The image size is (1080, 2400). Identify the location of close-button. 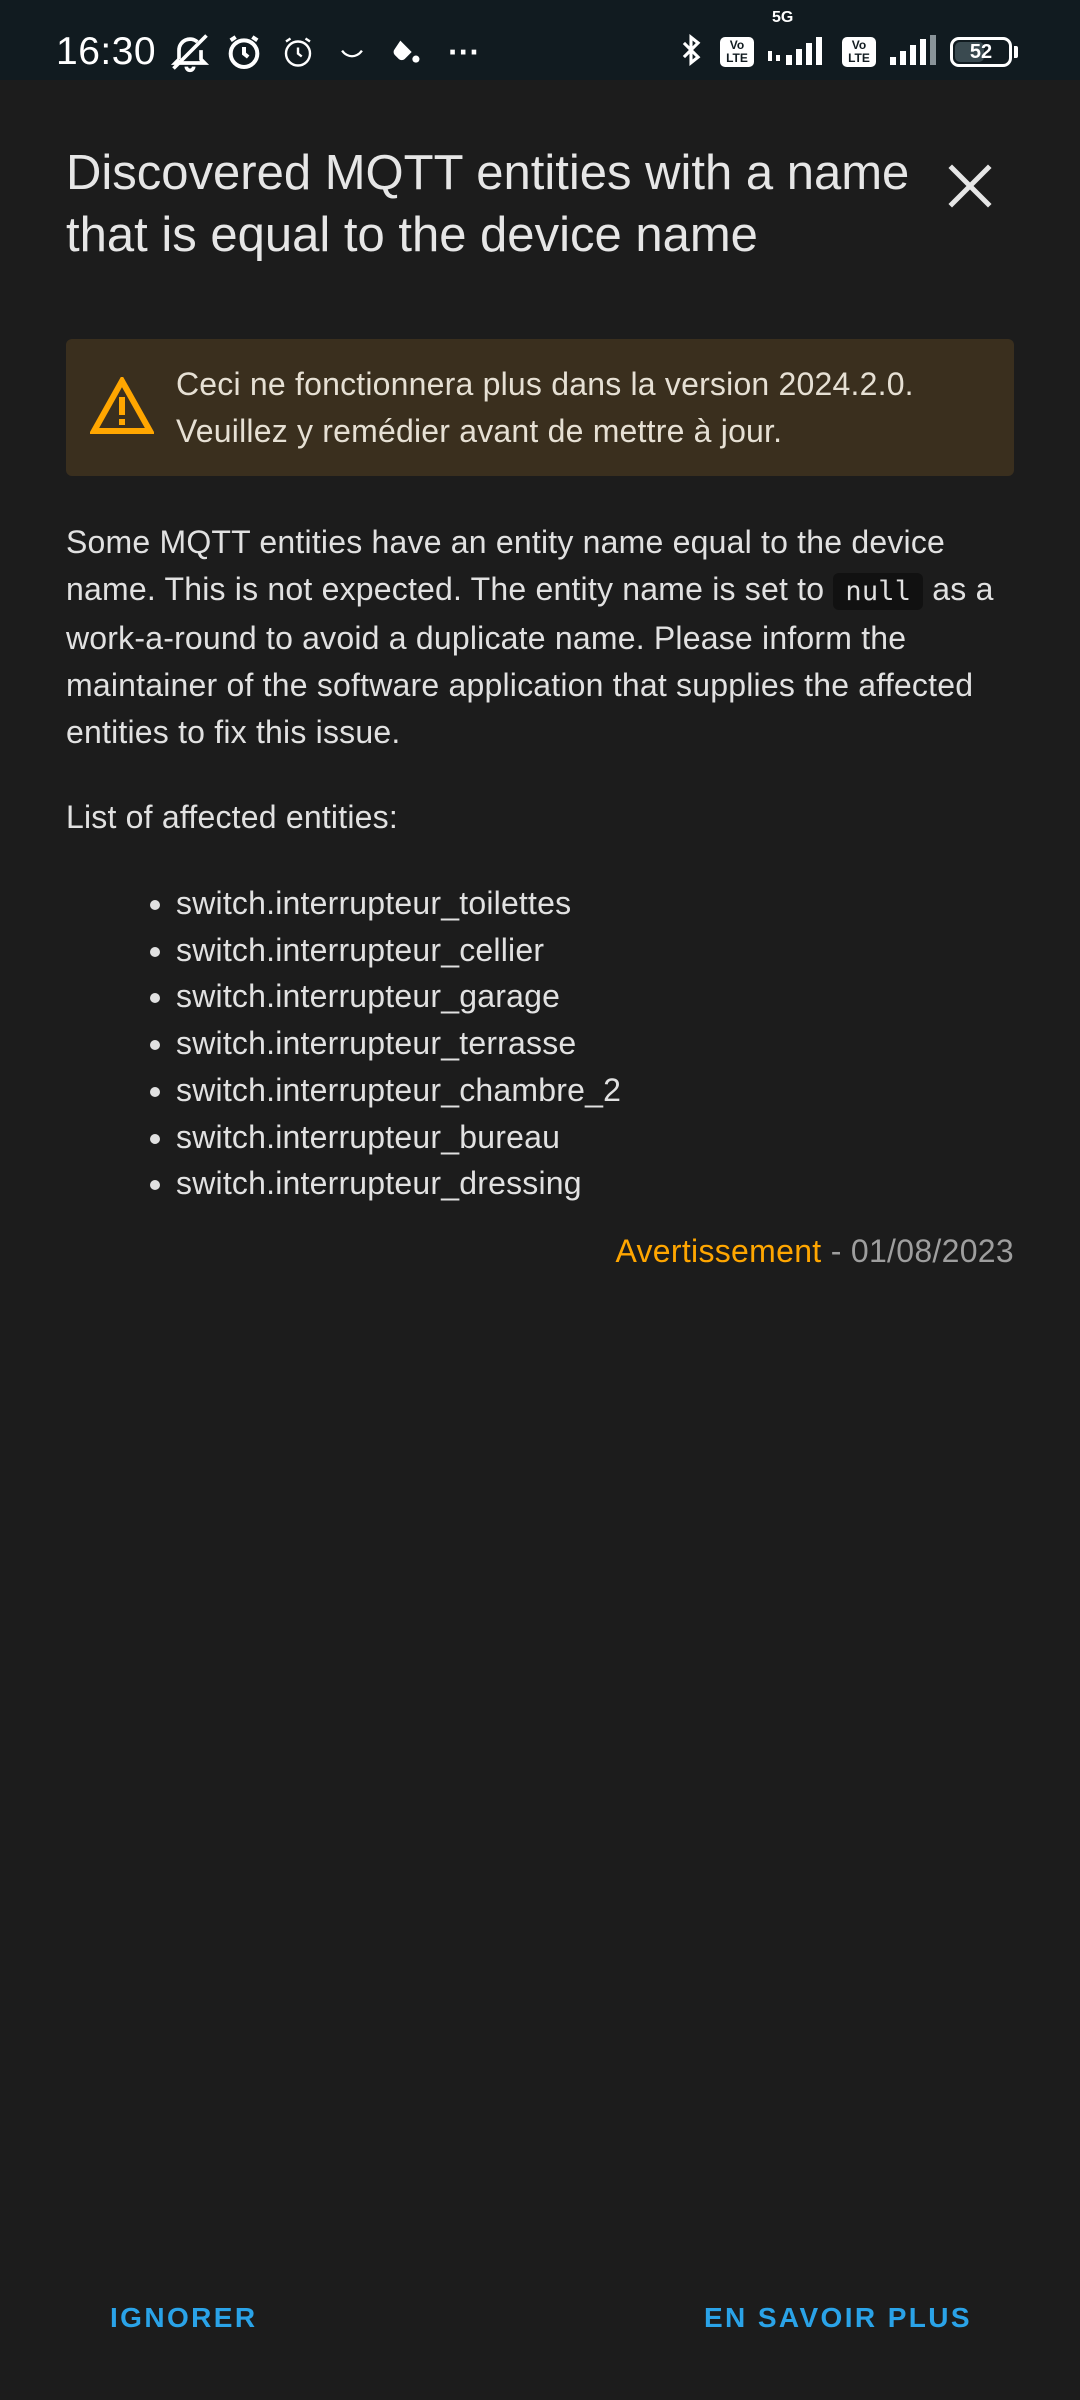
(970, 186).